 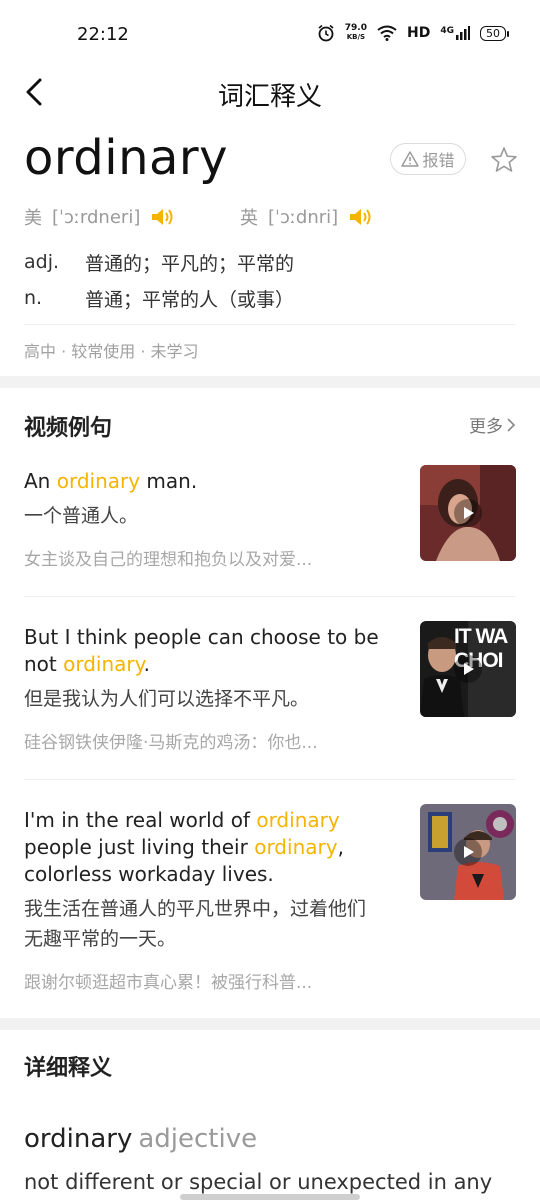 What do you see at coordinates (146, 664) in the screenshot?
I see `example-text: .` at bounding box center [146, 664].